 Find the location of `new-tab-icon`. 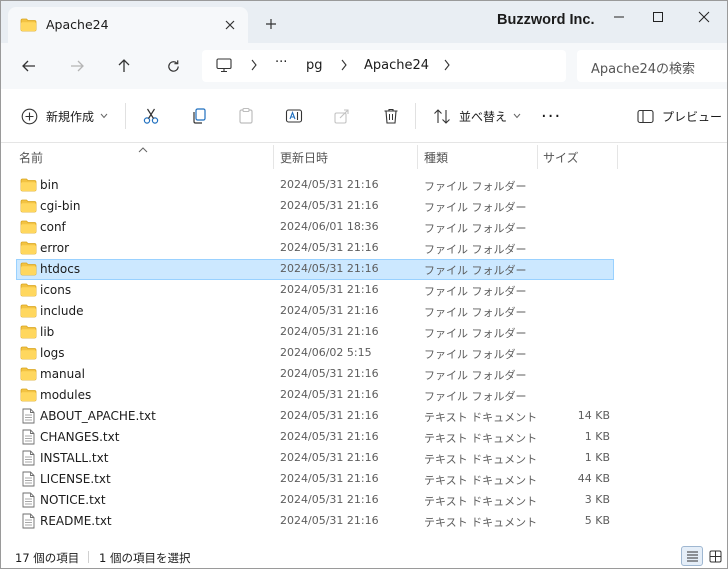

new-tab-icon is located at coordinates (271, 24).